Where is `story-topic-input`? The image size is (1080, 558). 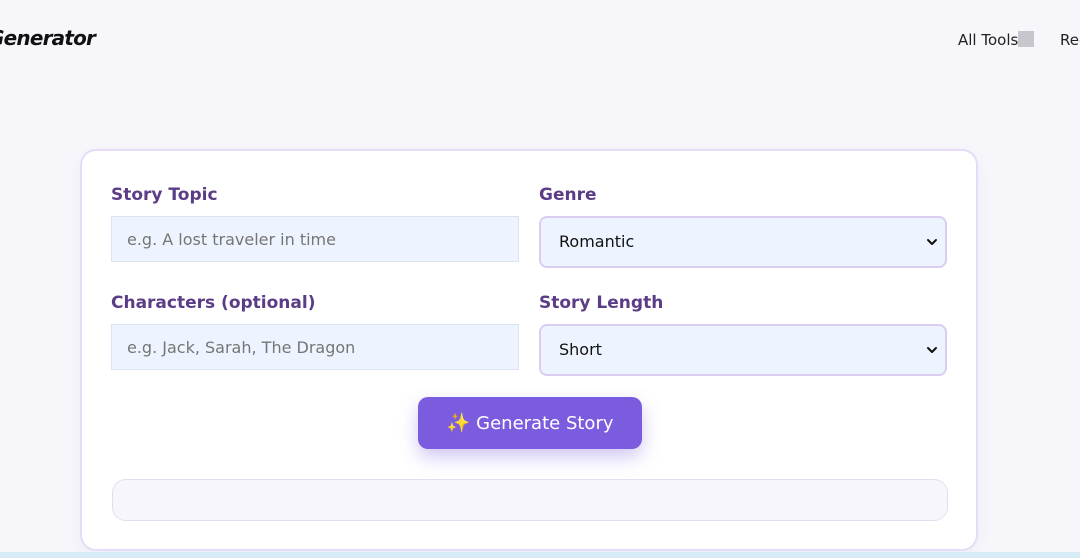 story-topic-input is located at coordinates (315, 239).